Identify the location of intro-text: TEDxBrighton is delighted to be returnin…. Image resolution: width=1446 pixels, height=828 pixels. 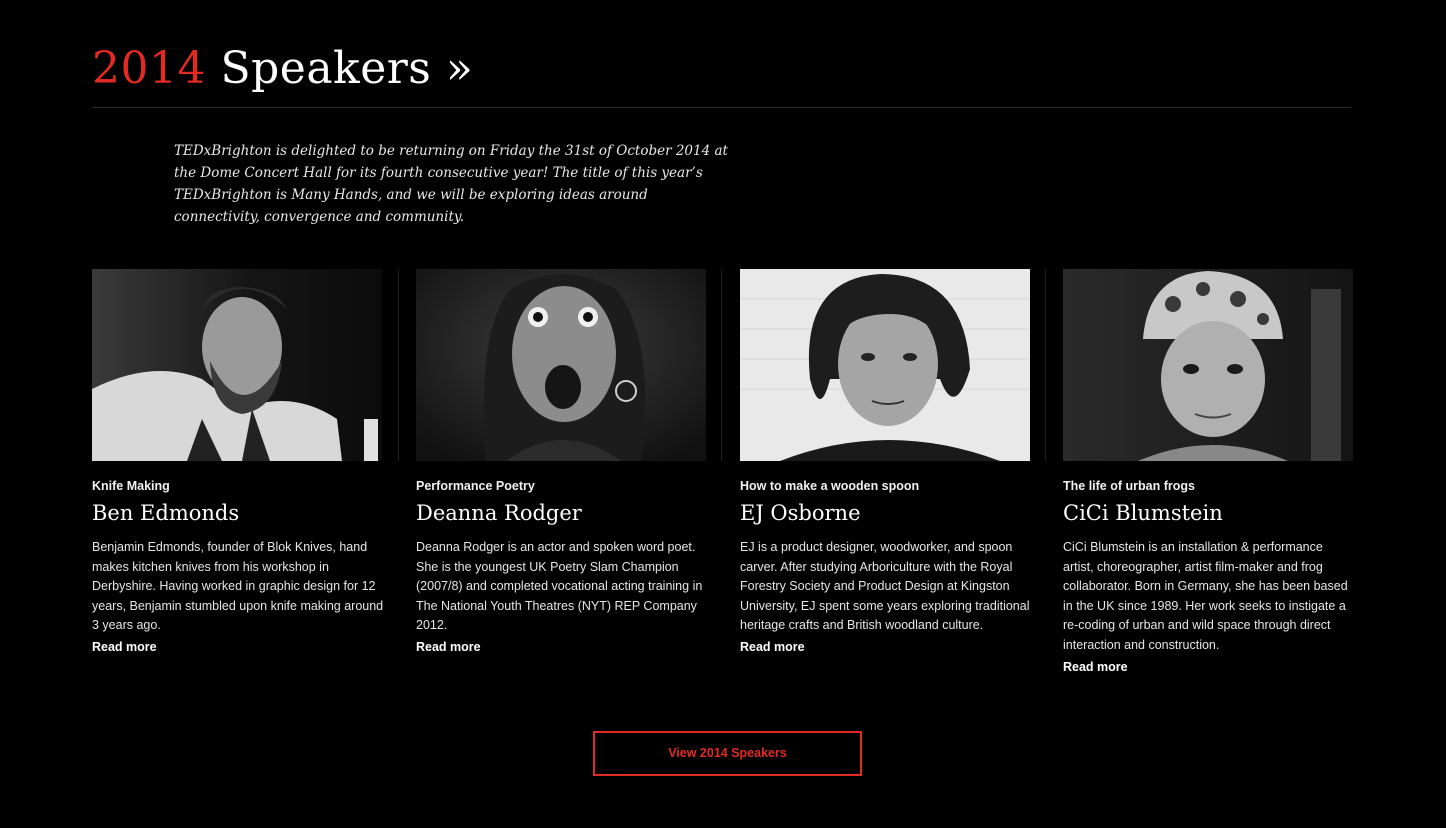
(451, 184).